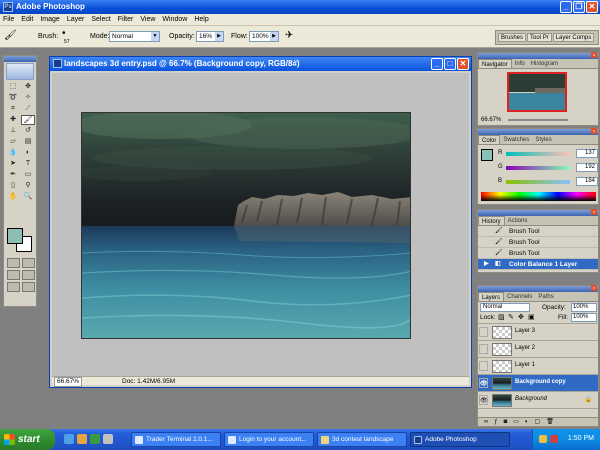  What do you see at coordinates (537, 92) in the screenshot?
I see `navigator-thumbnail` at bounding box center [537, 92].